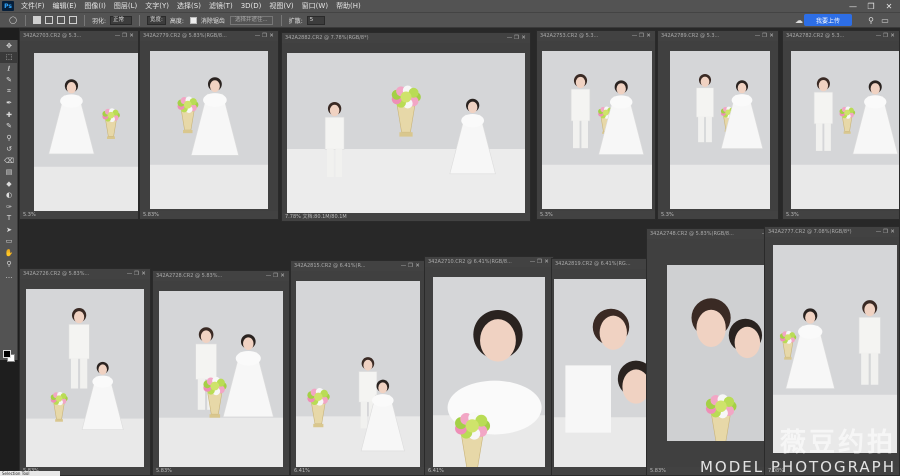  I want to click on document-tab: 342A2789.CR2 @ 5.3... — ❐ ✕, so click(718, 36).